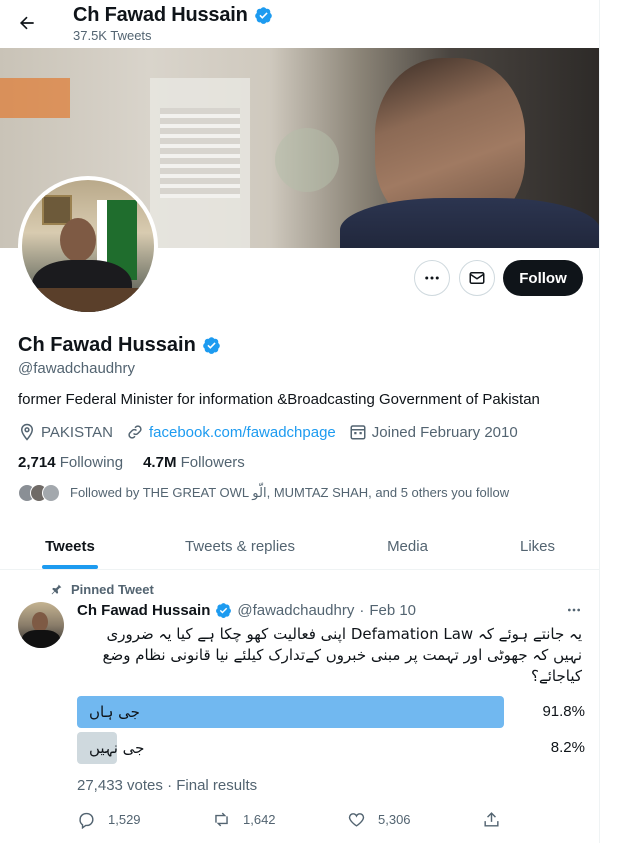 The image size is (621, 843). What do you see at coordinates (537, 546) in the screenshot?
I see `tab-likes: Likes` at bounding box center [537, 546].